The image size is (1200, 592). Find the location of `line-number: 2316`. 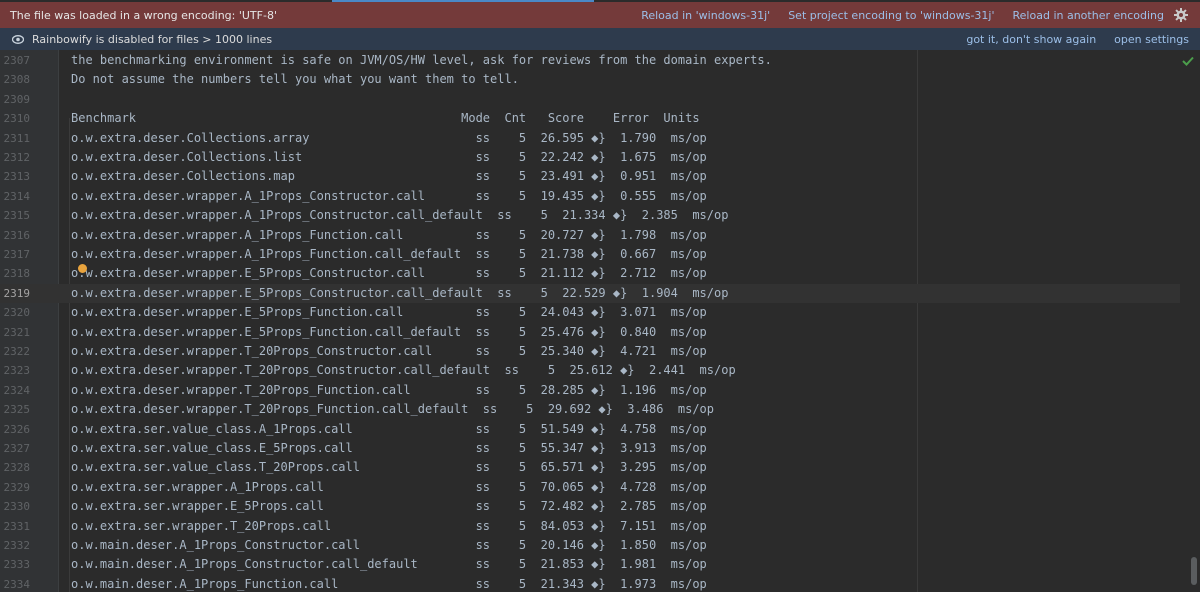

line-number: 2316 is located at coordinates (17, 235).